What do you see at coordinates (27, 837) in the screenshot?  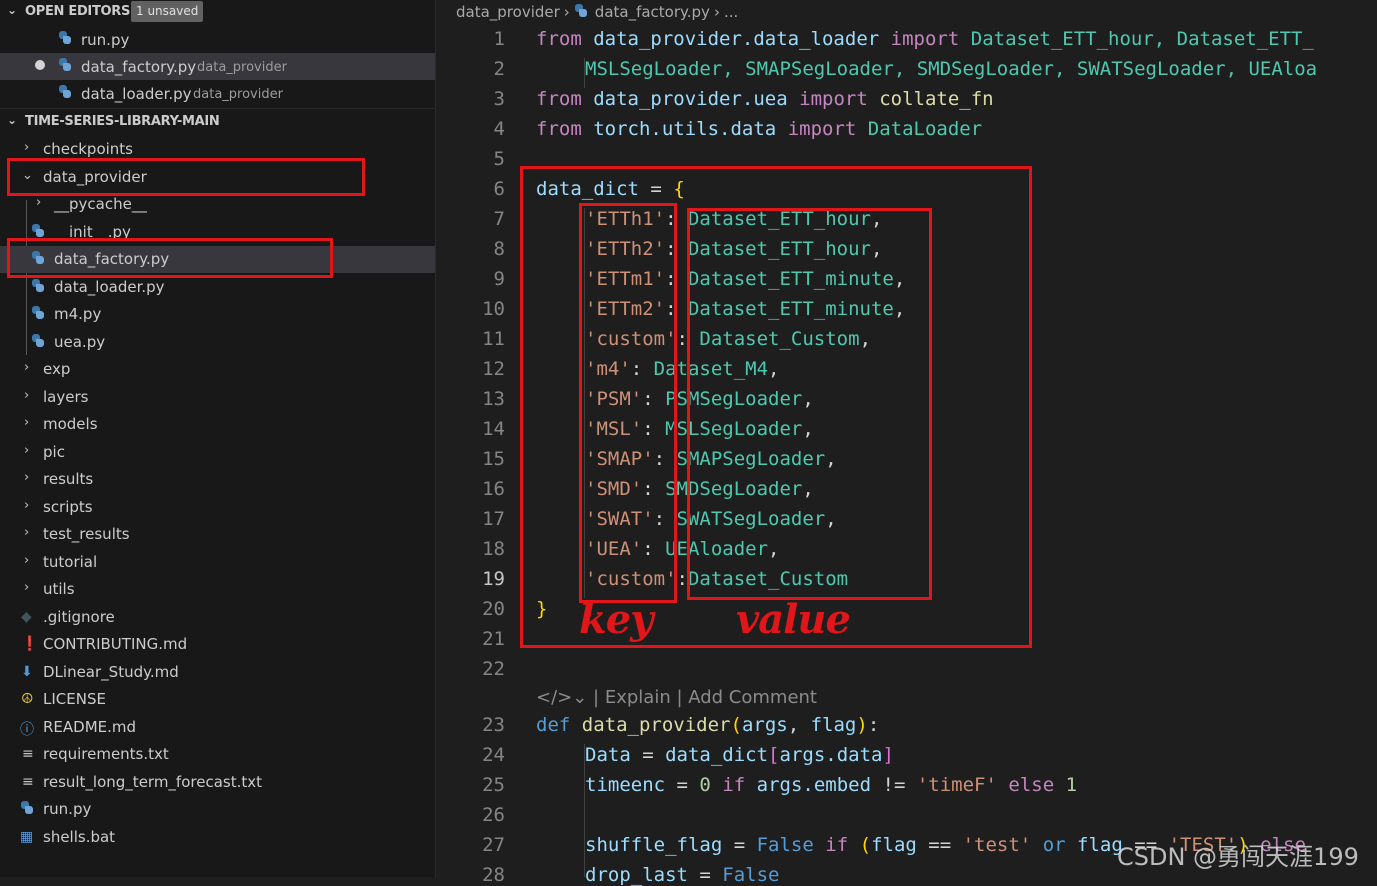 I see `windows-icon: ▦` at bounding box center [27, 837].